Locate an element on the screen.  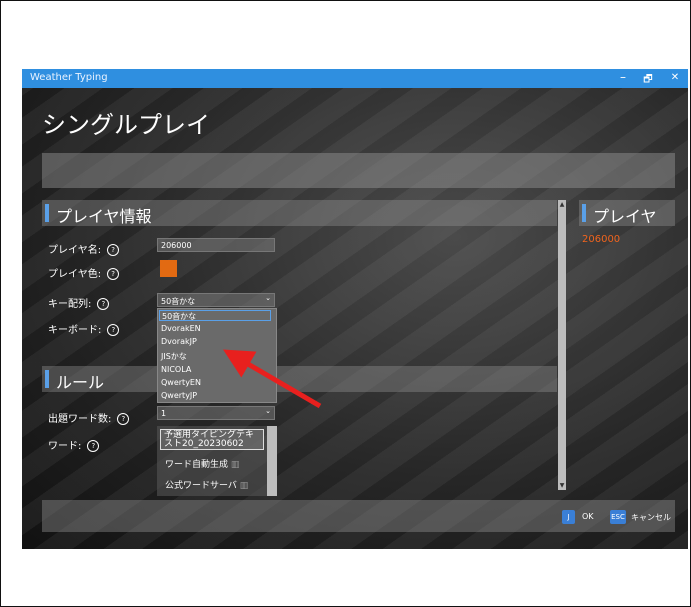
annotation-overlay is located at coordinates (272, 379).